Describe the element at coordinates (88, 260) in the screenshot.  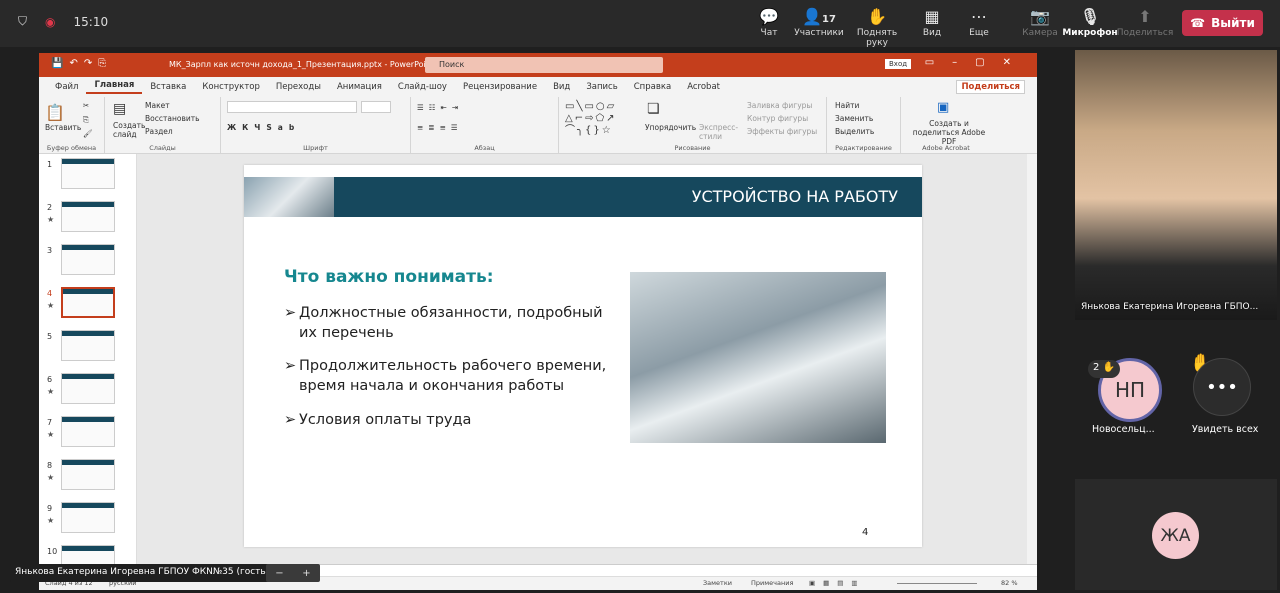
I see `thumbnail-slide-3: 3` at that location.